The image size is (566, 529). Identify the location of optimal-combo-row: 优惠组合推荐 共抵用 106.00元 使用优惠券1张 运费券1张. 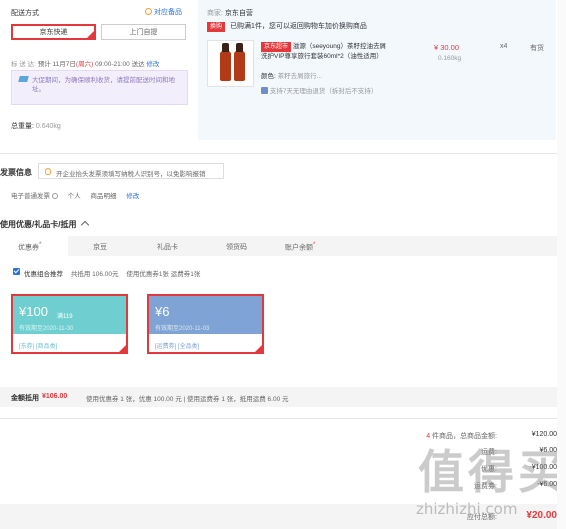
(112, 273).